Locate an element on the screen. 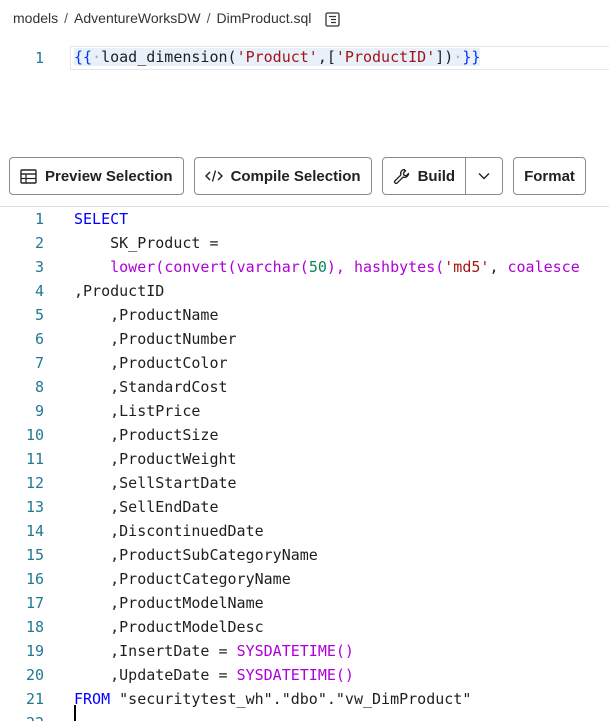 The image size is (609, 721). line-number: 13 is located at coordinates (34, 507).